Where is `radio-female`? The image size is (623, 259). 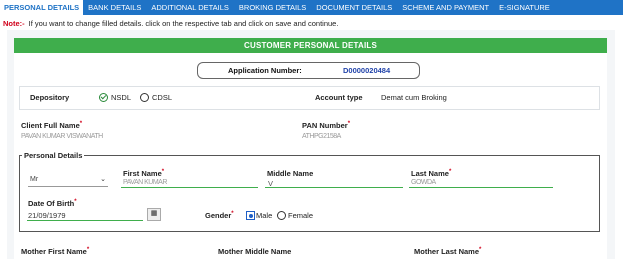 radio-female is located at coordinates (281, 215).